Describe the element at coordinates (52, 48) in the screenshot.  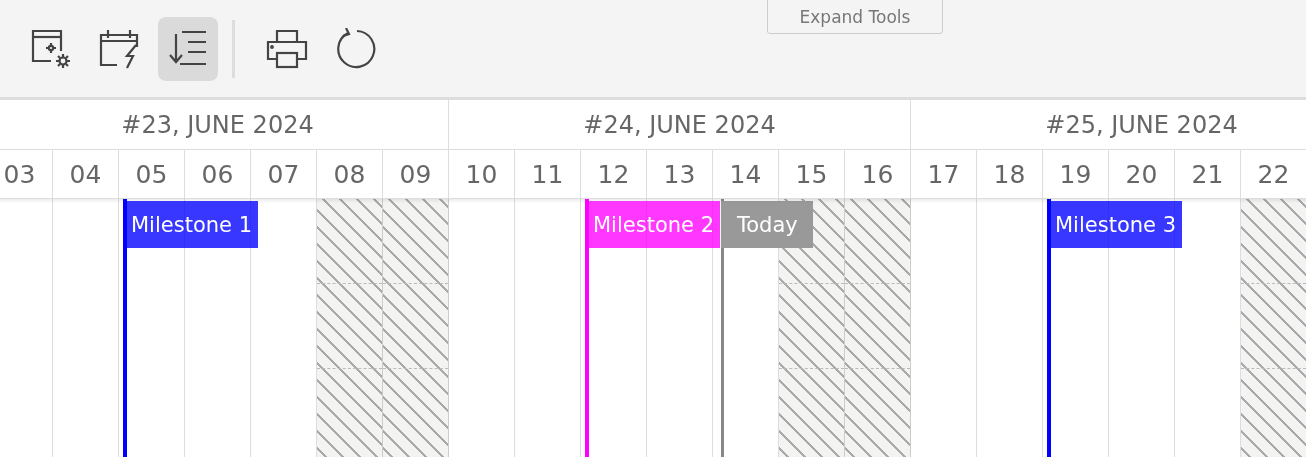
I see `settings-icon` at that location.